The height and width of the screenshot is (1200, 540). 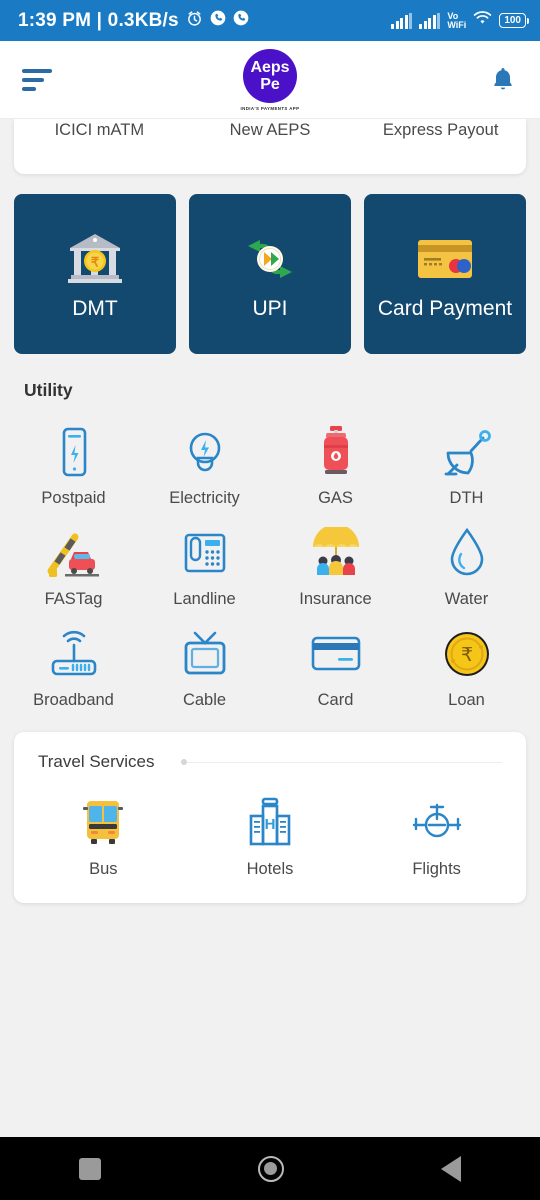 What do you see at coordinates (73, 599) in the screenshot?
I see `utility-item-label: FASTag` at bounding box center [73, 599].